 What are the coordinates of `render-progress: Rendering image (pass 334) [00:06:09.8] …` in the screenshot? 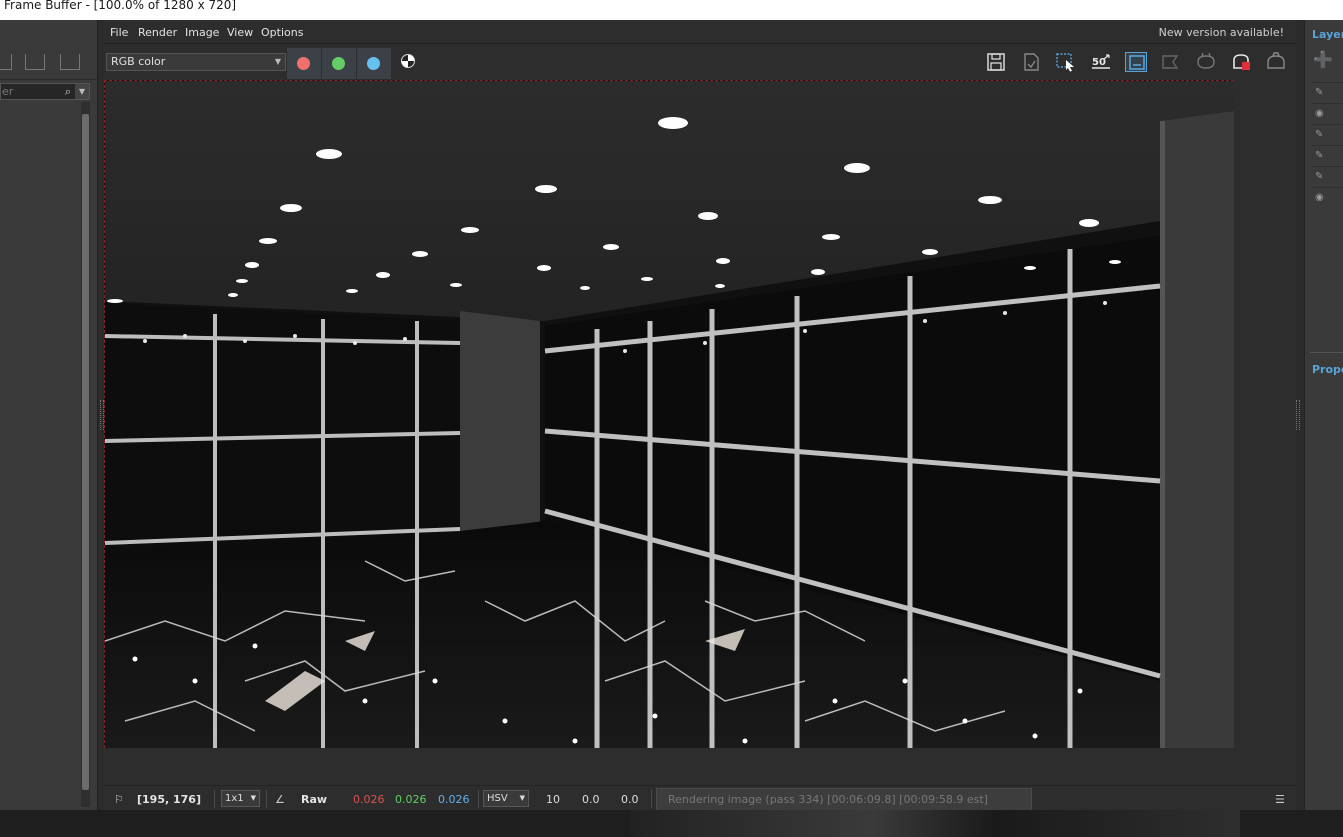 It's located at (844, 799).